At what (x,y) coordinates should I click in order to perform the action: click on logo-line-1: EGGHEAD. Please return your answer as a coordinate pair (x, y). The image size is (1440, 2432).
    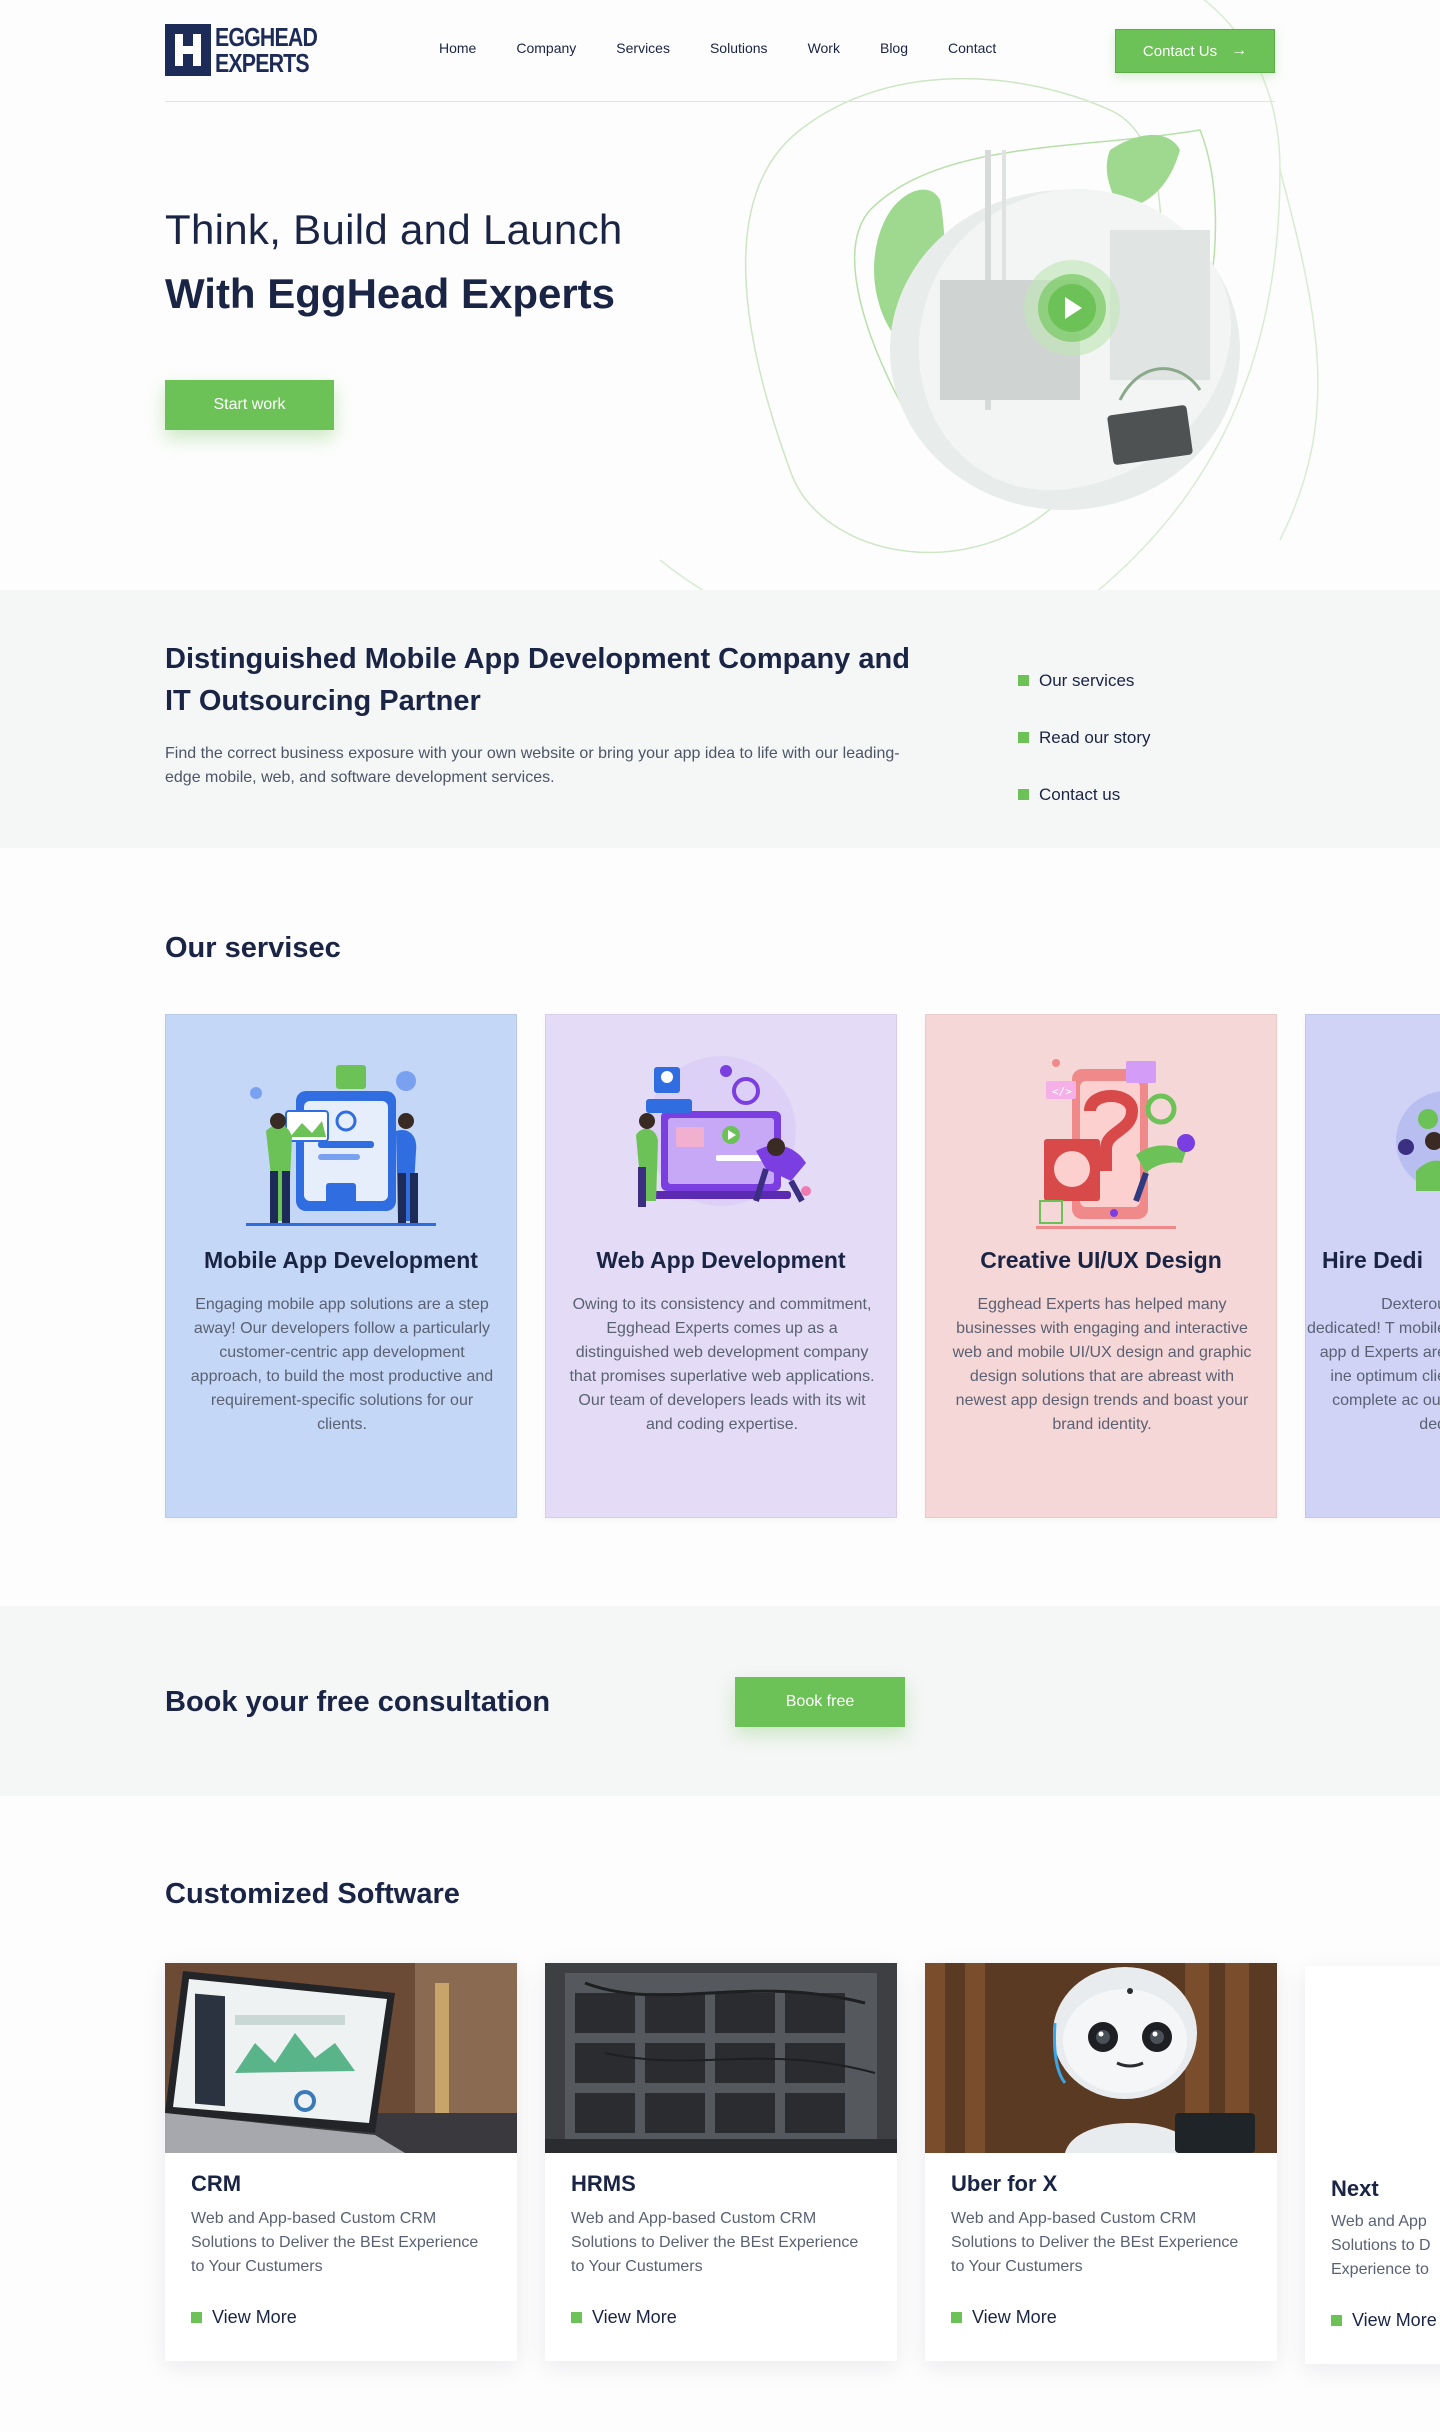
    Looking at the image, I should click on (266, 37).